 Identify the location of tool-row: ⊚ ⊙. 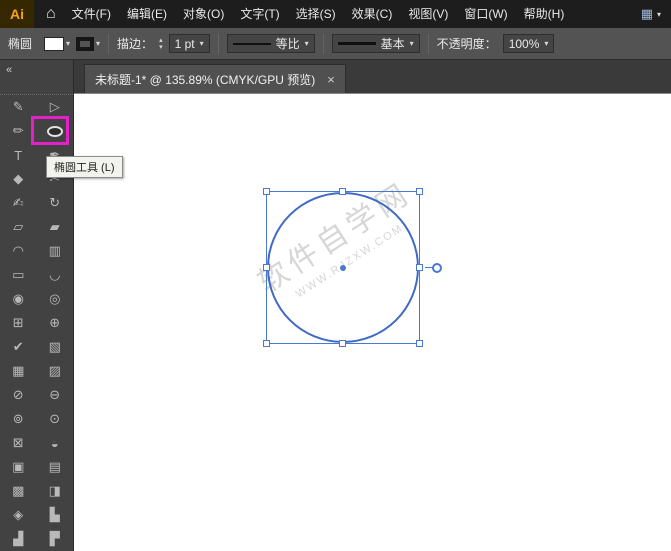
(36, 419).